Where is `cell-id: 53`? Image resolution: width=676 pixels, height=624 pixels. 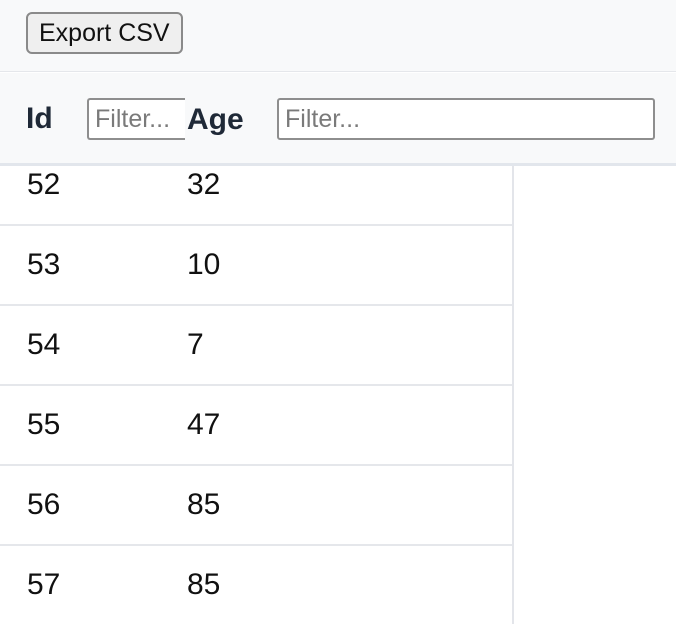
cell-id: 53 is located at coordinates (44, 264).